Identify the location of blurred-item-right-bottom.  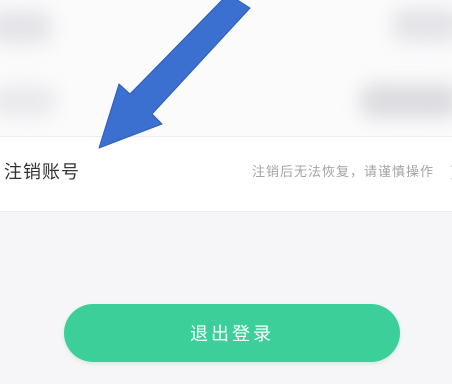
(406, 101).